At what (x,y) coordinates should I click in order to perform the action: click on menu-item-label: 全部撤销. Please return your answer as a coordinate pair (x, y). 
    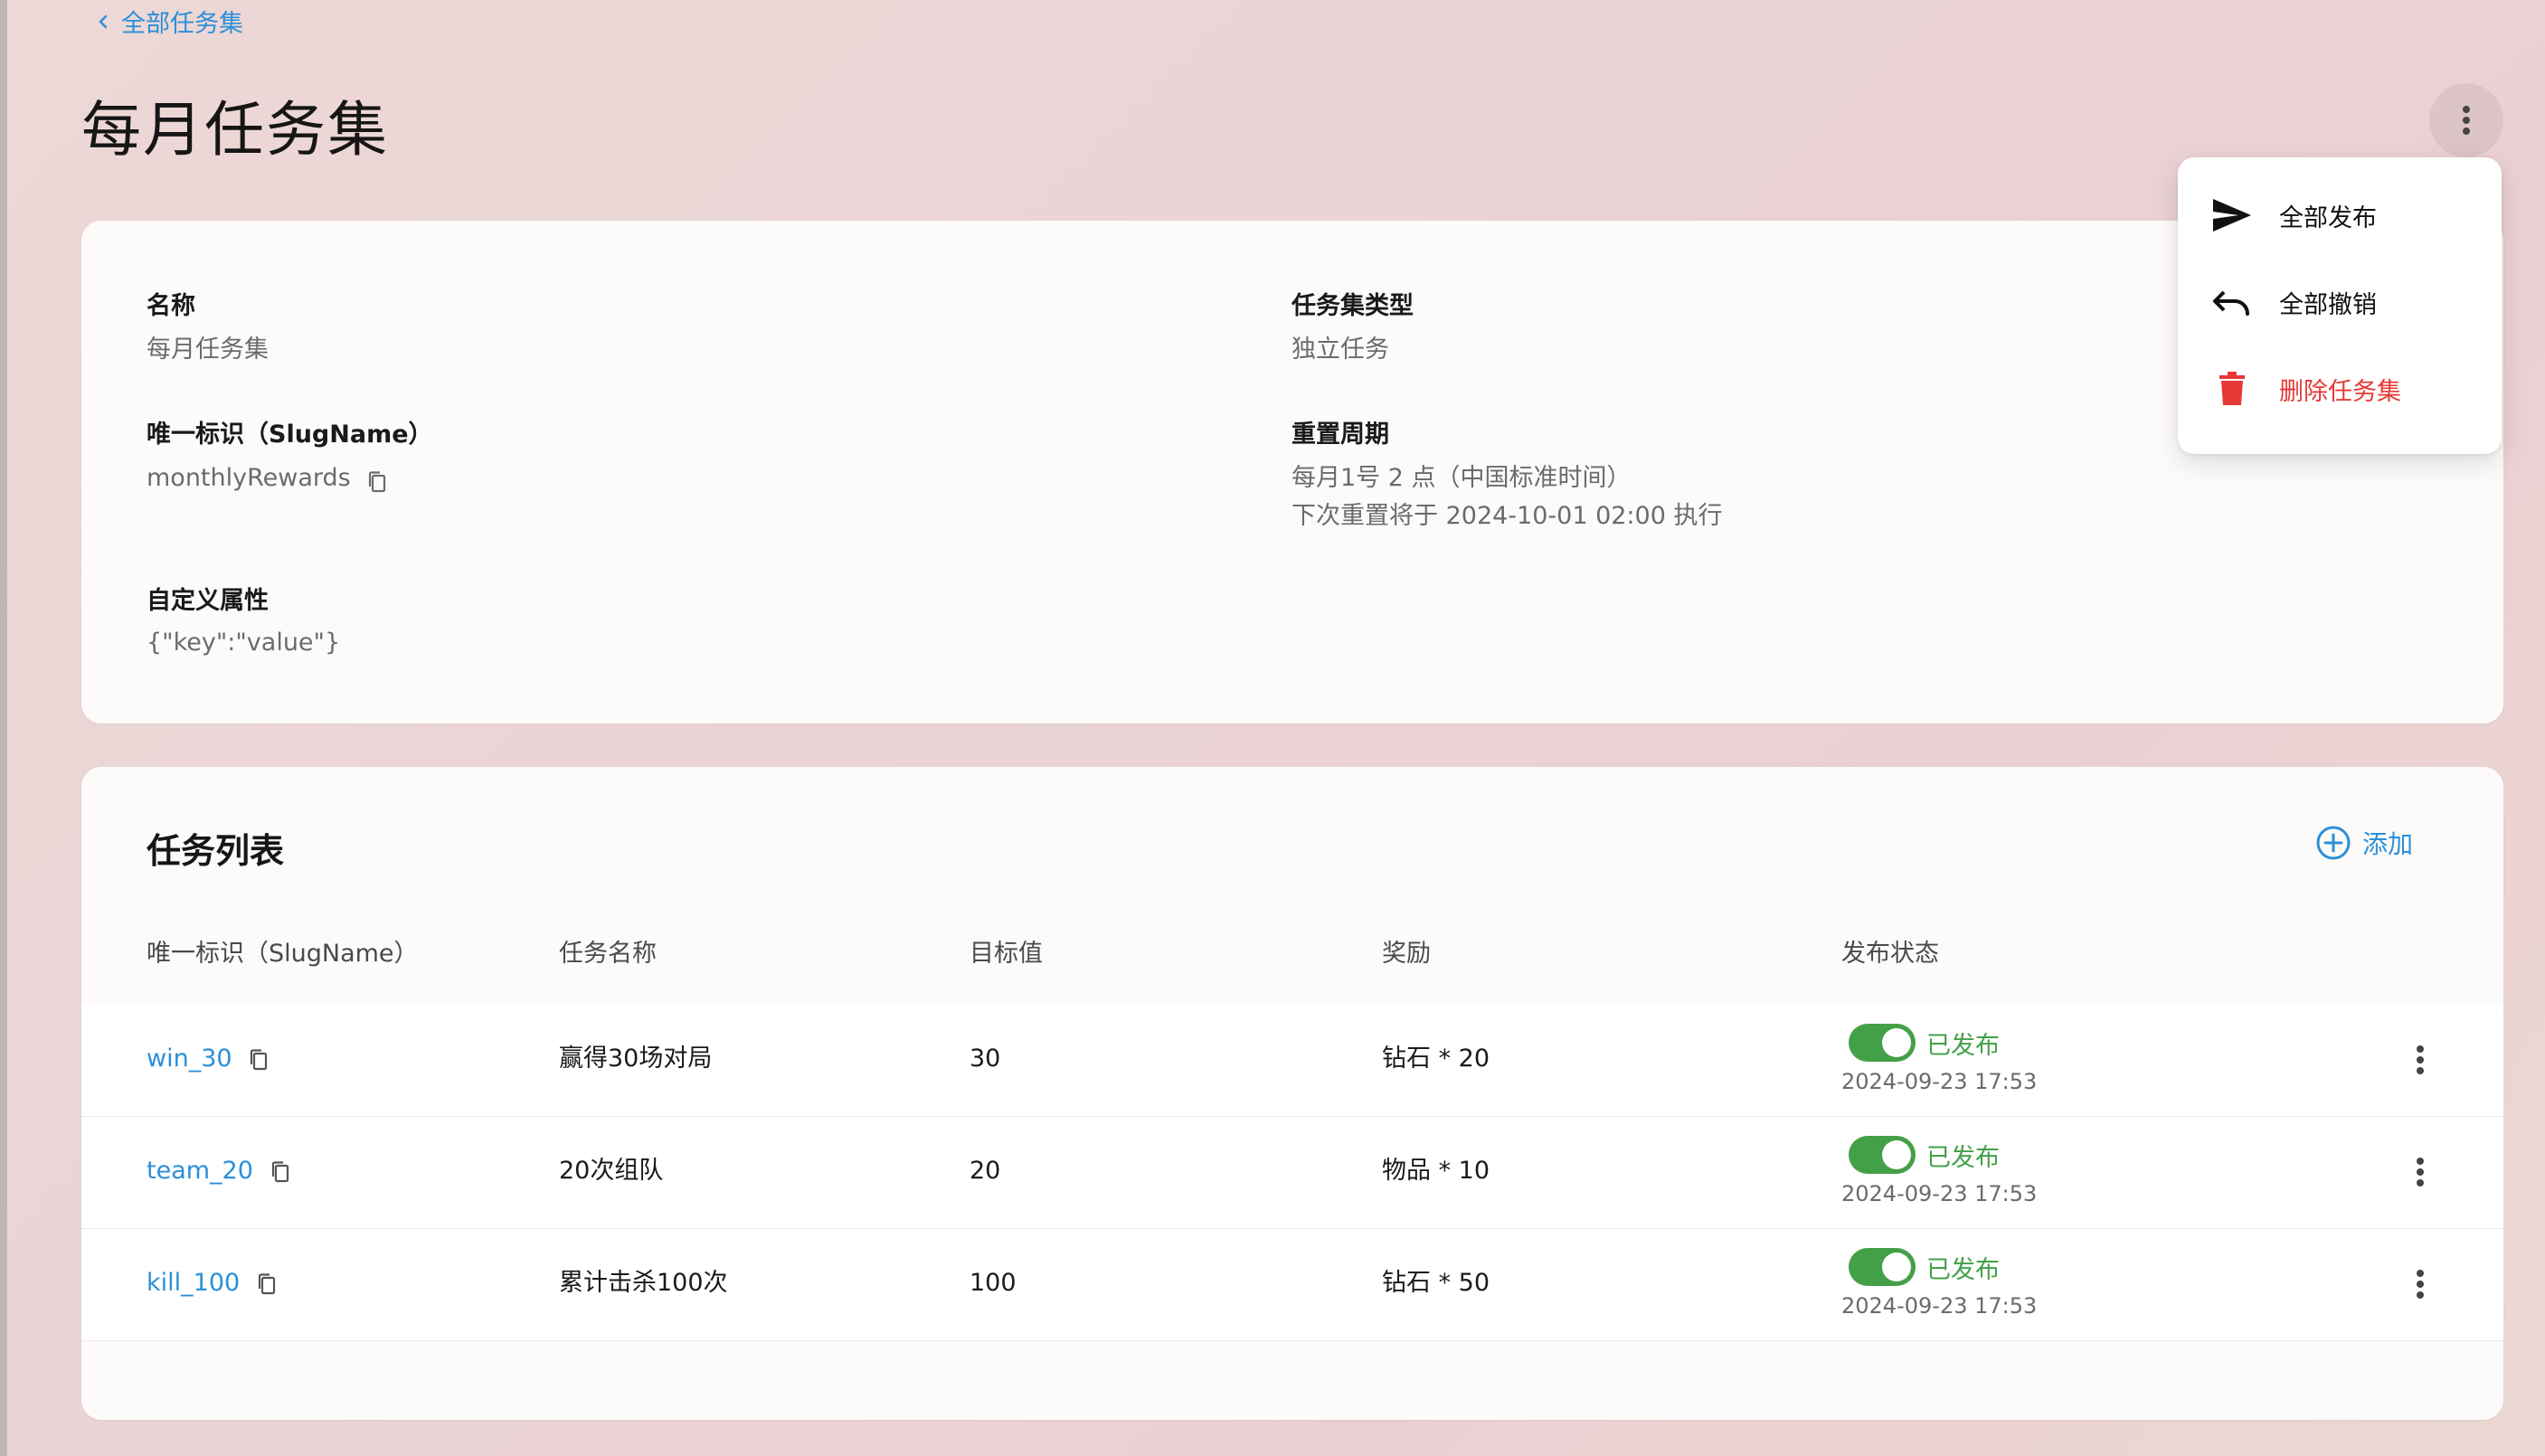
    Looking at the image, I should click on (2328, 304).